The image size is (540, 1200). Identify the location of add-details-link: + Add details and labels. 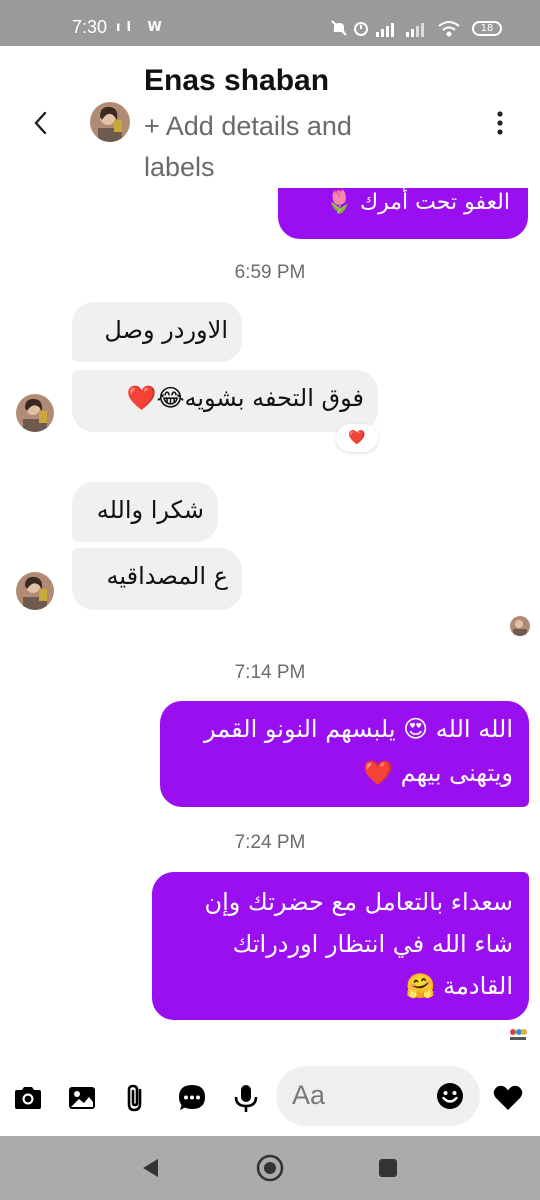
(279, 147).